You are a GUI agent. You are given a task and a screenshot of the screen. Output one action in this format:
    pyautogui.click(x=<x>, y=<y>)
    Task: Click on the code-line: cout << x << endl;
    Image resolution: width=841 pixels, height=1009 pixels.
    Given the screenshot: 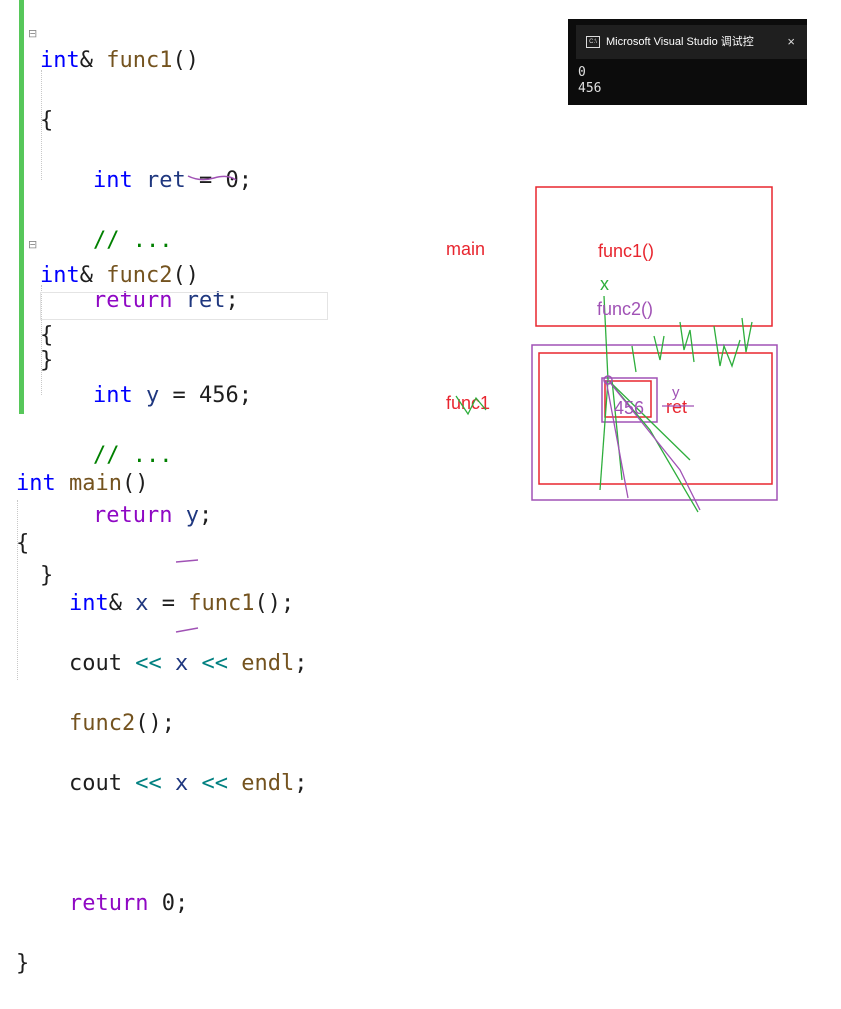 What is the action you would take?
    pyautogui.click(x=188, y=783)
    